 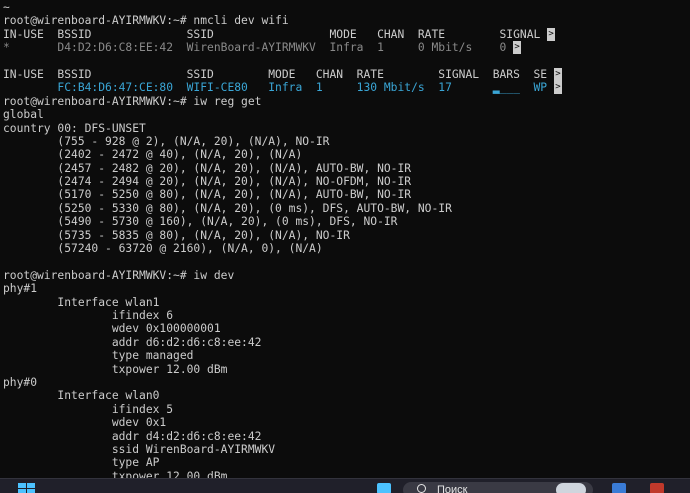 What do you see at coordinates (23, 115) in the screenshot?
I see `terminal-line-text: global` at bounding box center [23, 115].